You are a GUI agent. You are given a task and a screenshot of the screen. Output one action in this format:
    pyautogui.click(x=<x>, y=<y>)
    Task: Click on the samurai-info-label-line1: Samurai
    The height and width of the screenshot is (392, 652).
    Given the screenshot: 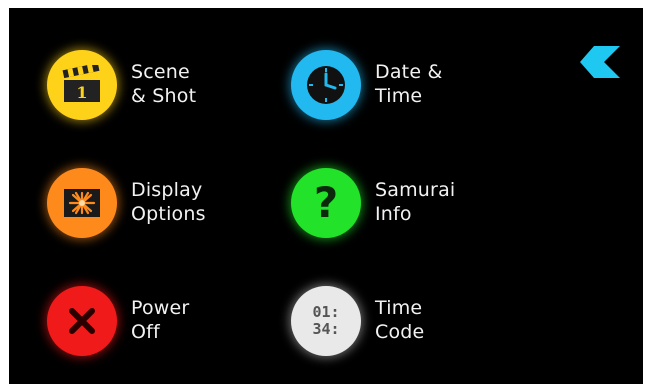 What is the action you would take?
    pyautogui.click(x=415, y=190)
    